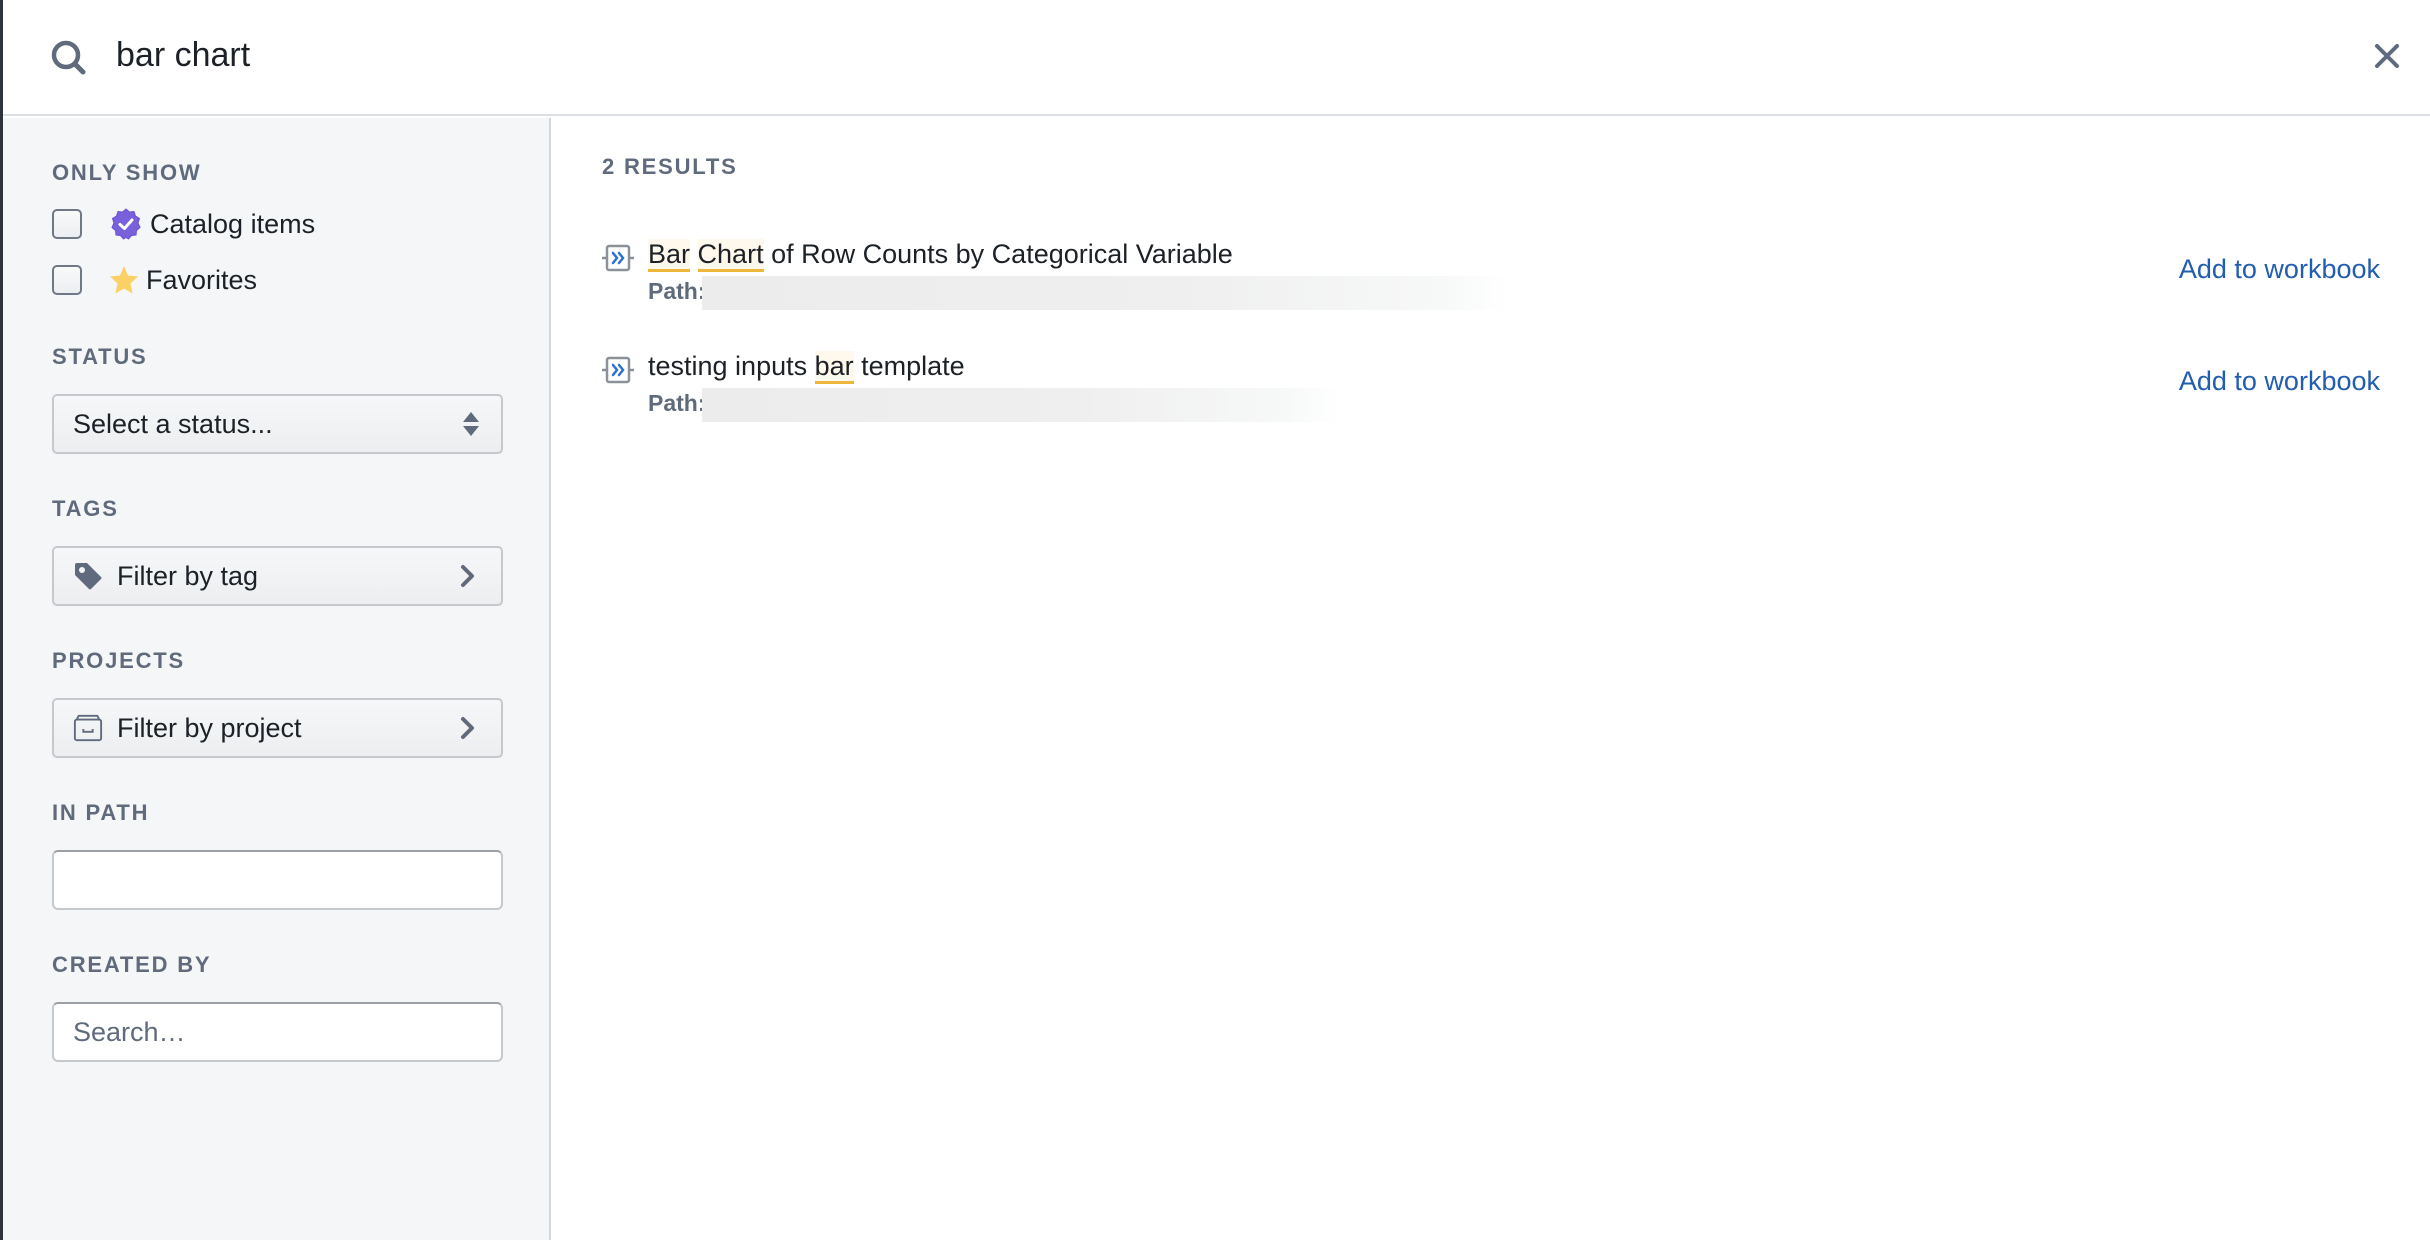  Describe the element at coordinates (1216, 58) in the screenshot. I see `search-header: bar chart` at that location.